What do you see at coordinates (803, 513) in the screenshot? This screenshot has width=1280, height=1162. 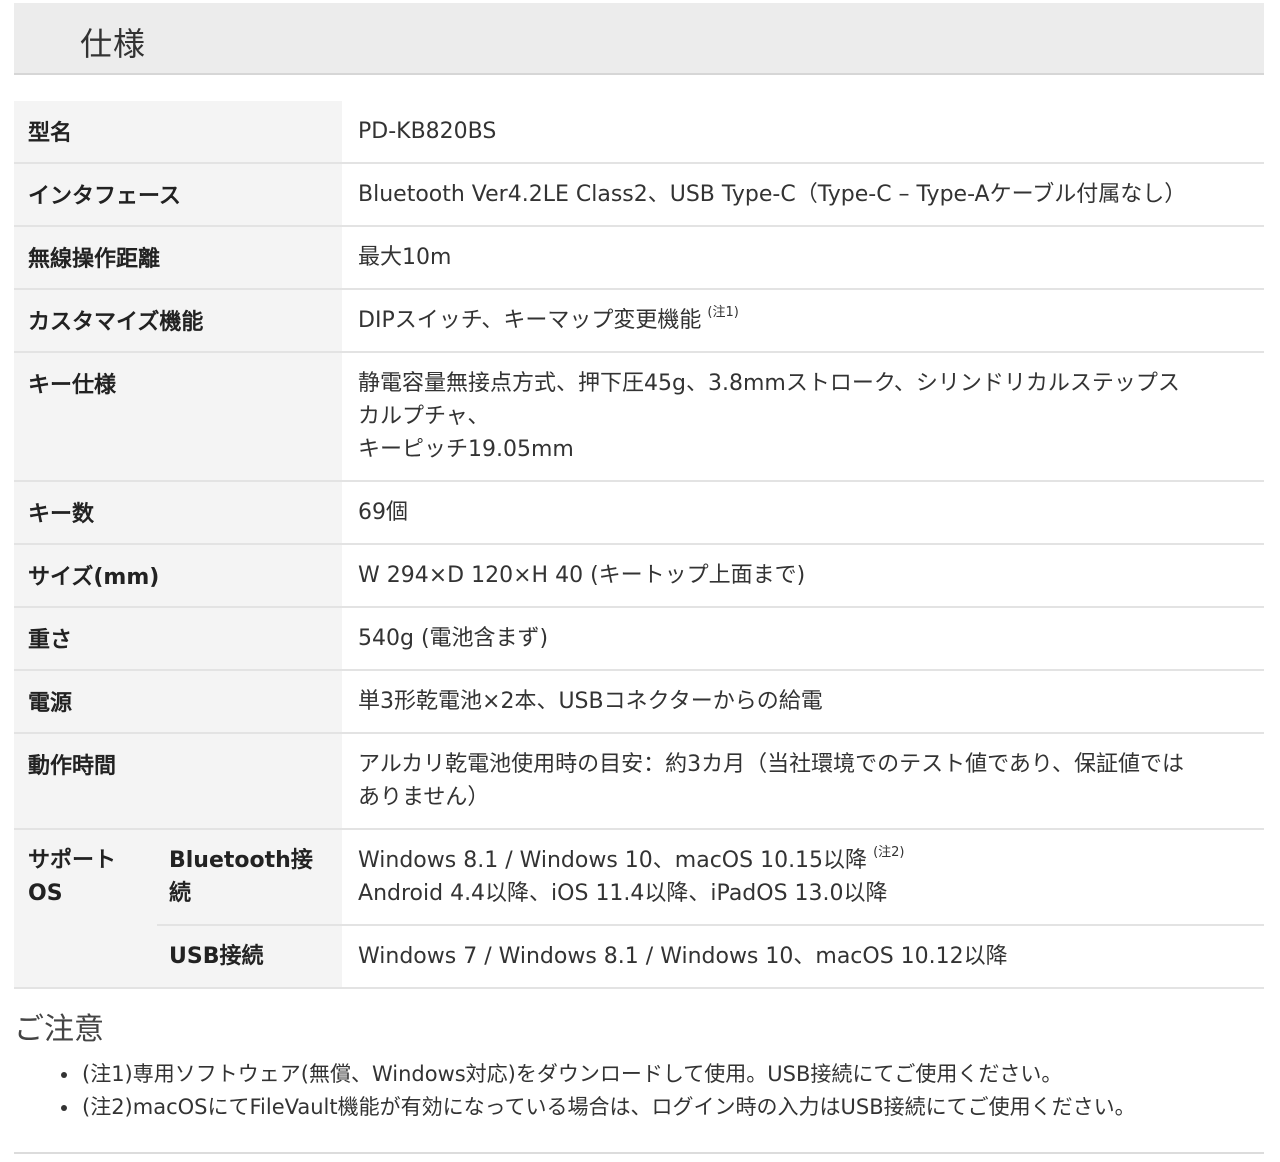 I see `spec-value: 69個` at bounding box center [803, 513].